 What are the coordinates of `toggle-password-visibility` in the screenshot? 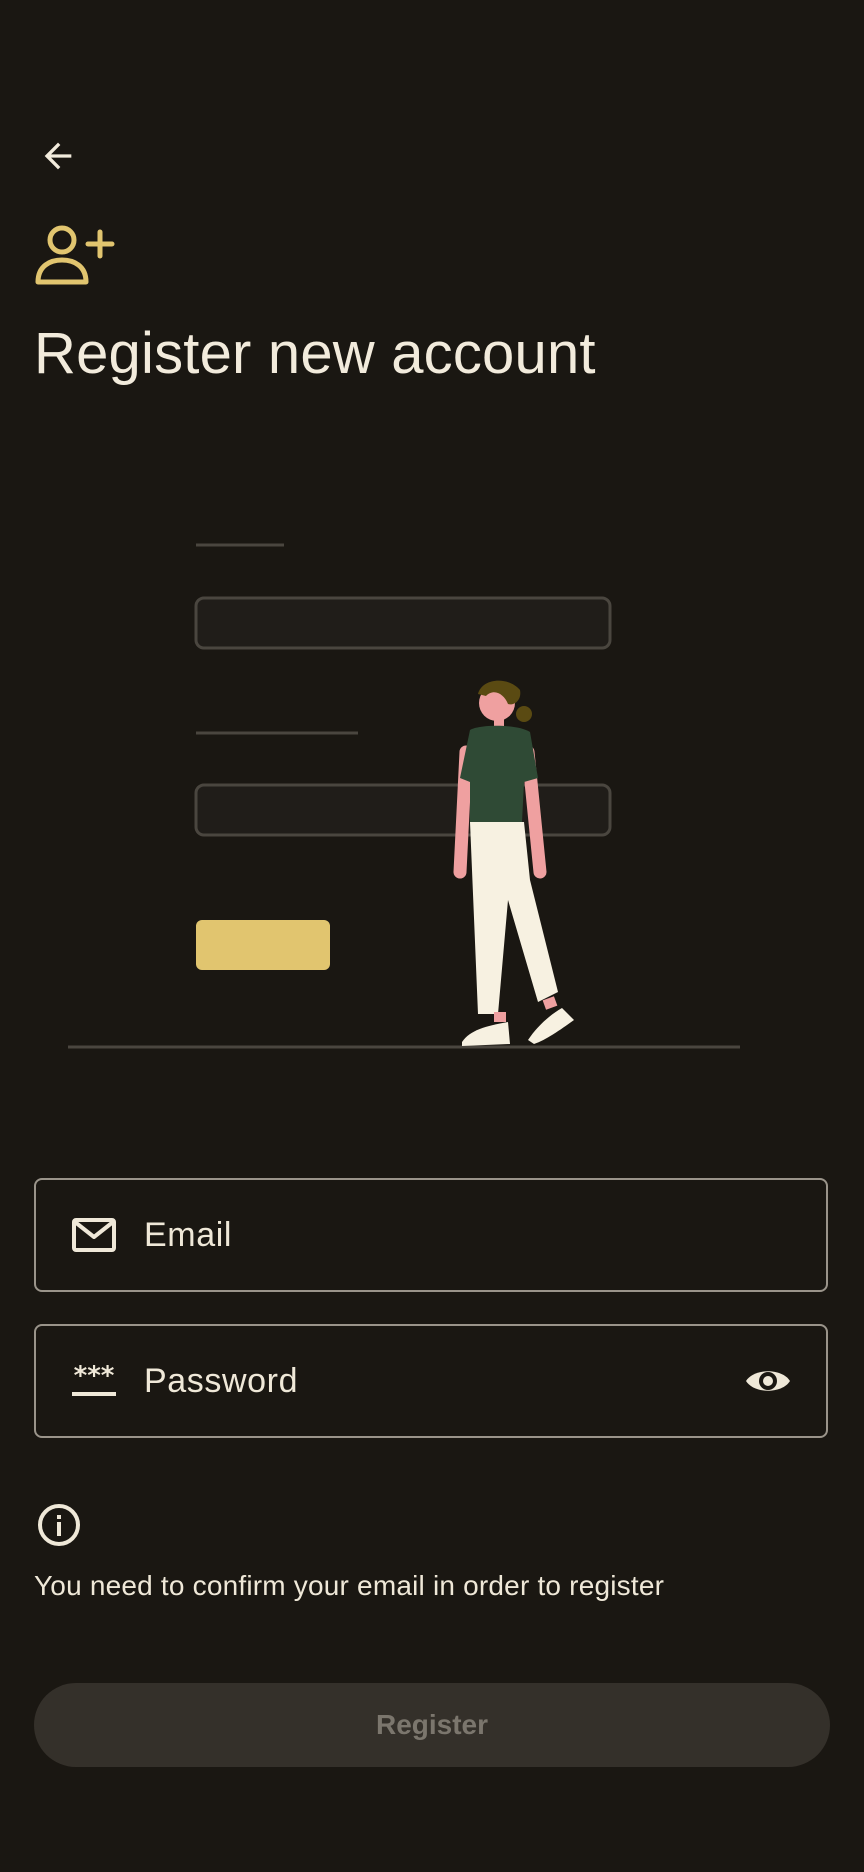 It's located at (768, 1381).